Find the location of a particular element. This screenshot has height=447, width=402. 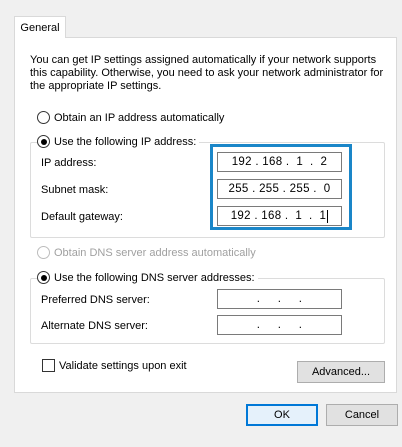

use-following-ip-radio: Use the following IP address: is located at coordinates (118, 141).